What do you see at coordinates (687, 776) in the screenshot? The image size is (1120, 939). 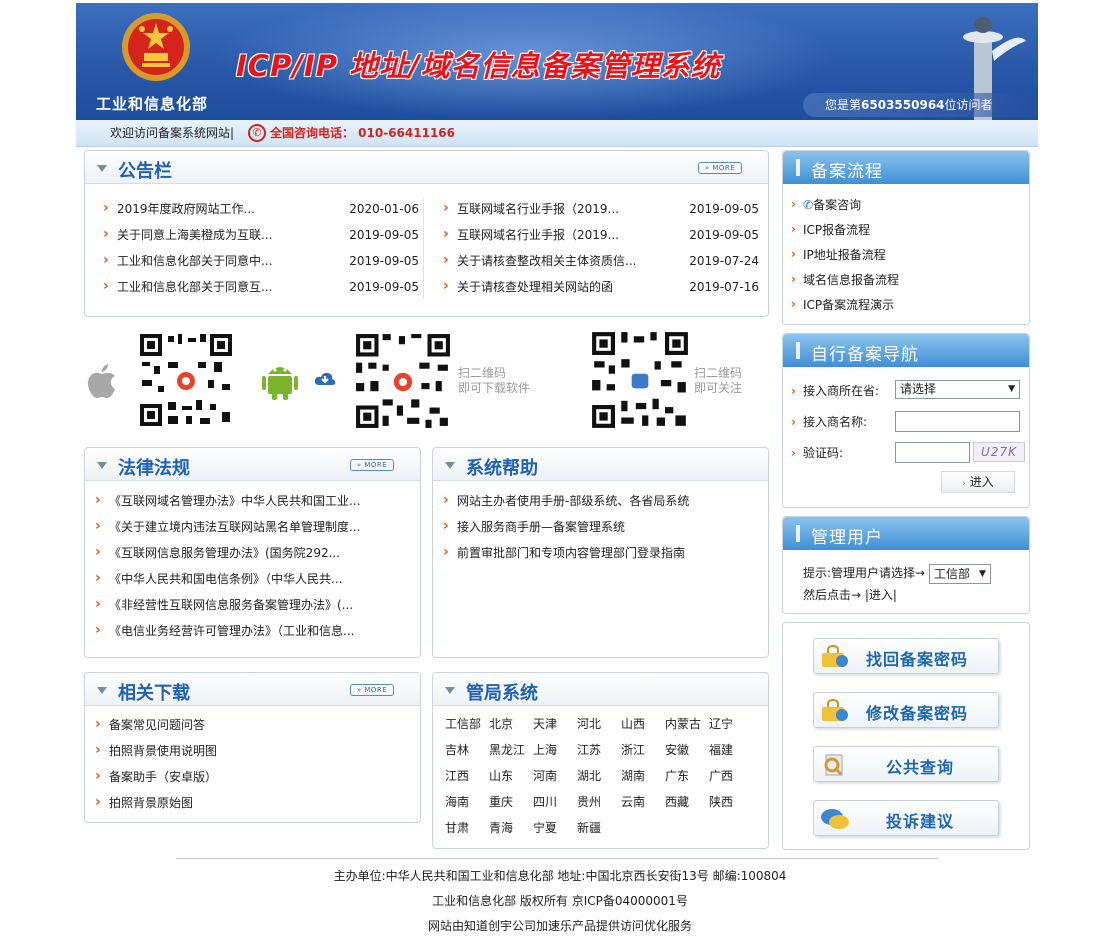 I see `bureau-link: 广东` at bounding box center [687, 776].